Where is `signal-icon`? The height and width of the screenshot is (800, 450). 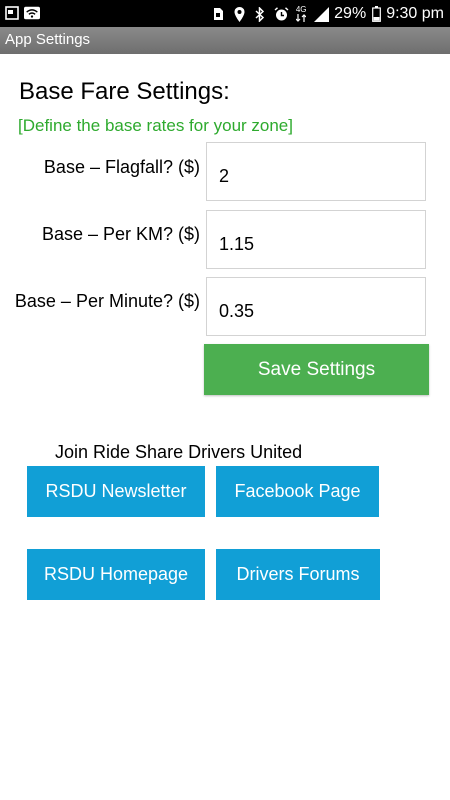 signal-icon is located at coordinates (321, 14).